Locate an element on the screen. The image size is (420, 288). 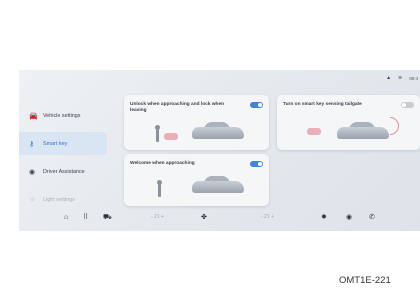
status-time: 09:4 is located at coordinates (413, 78).